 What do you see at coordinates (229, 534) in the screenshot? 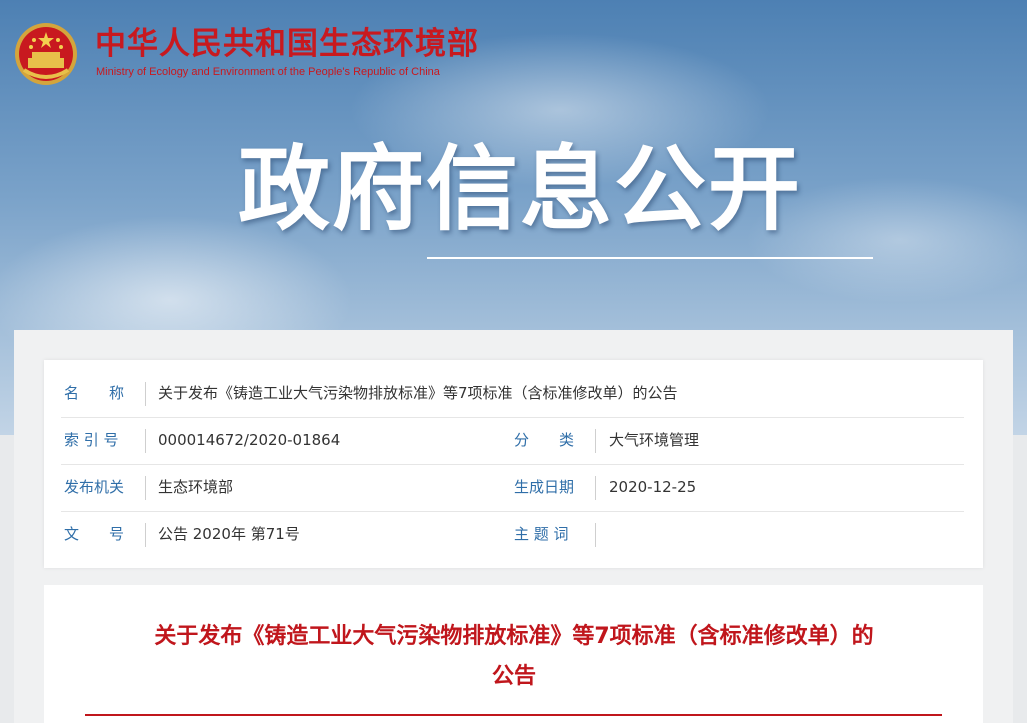
I see `doc-number-value: 公告 2020年 第71号` at bounding box center [229, 534].